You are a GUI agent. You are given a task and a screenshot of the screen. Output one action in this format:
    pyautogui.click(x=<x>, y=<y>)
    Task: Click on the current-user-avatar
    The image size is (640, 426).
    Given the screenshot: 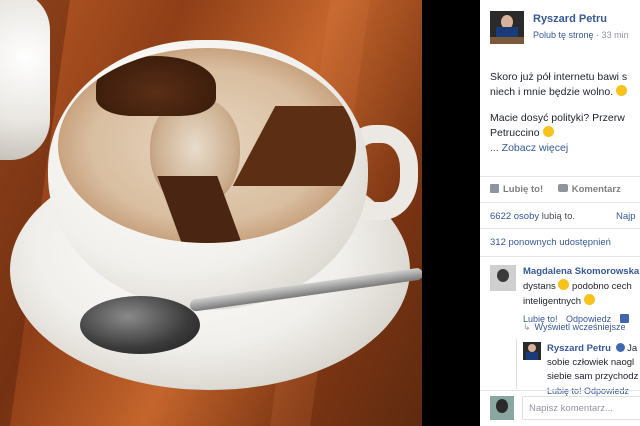 What is the action you would take?
    pyautogui.click(x=502, y=408)
    